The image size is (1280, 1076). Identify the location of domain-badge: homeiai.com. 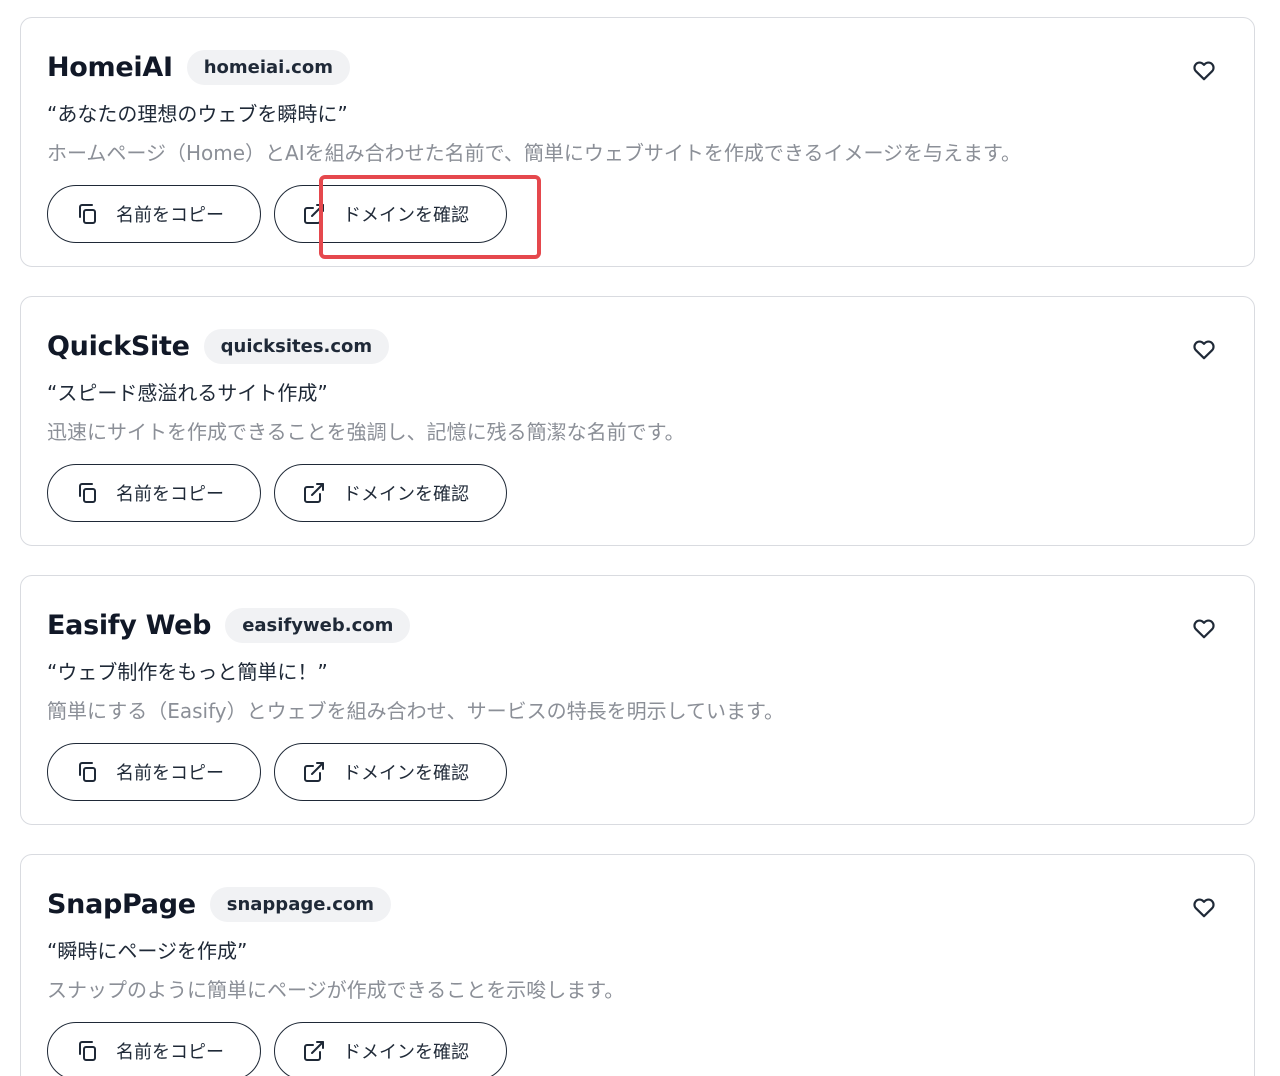
(268, 67).